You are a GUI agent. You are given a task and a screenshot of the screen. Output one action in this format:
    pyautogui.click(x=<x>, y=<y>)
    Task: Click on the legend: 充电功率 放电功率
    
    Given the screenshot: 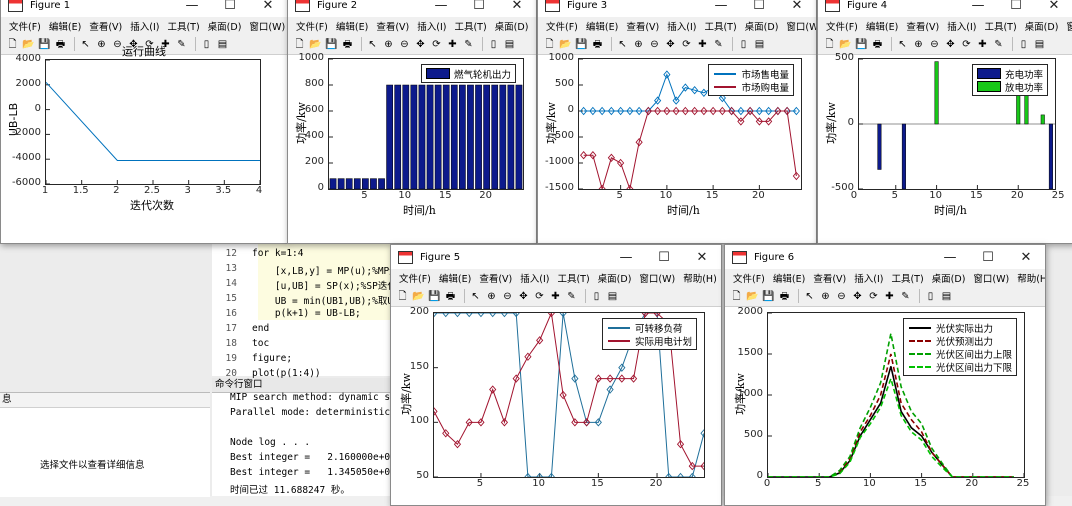 What is the action you would take?
    pyautogui.click(x=1009, y=80)
    